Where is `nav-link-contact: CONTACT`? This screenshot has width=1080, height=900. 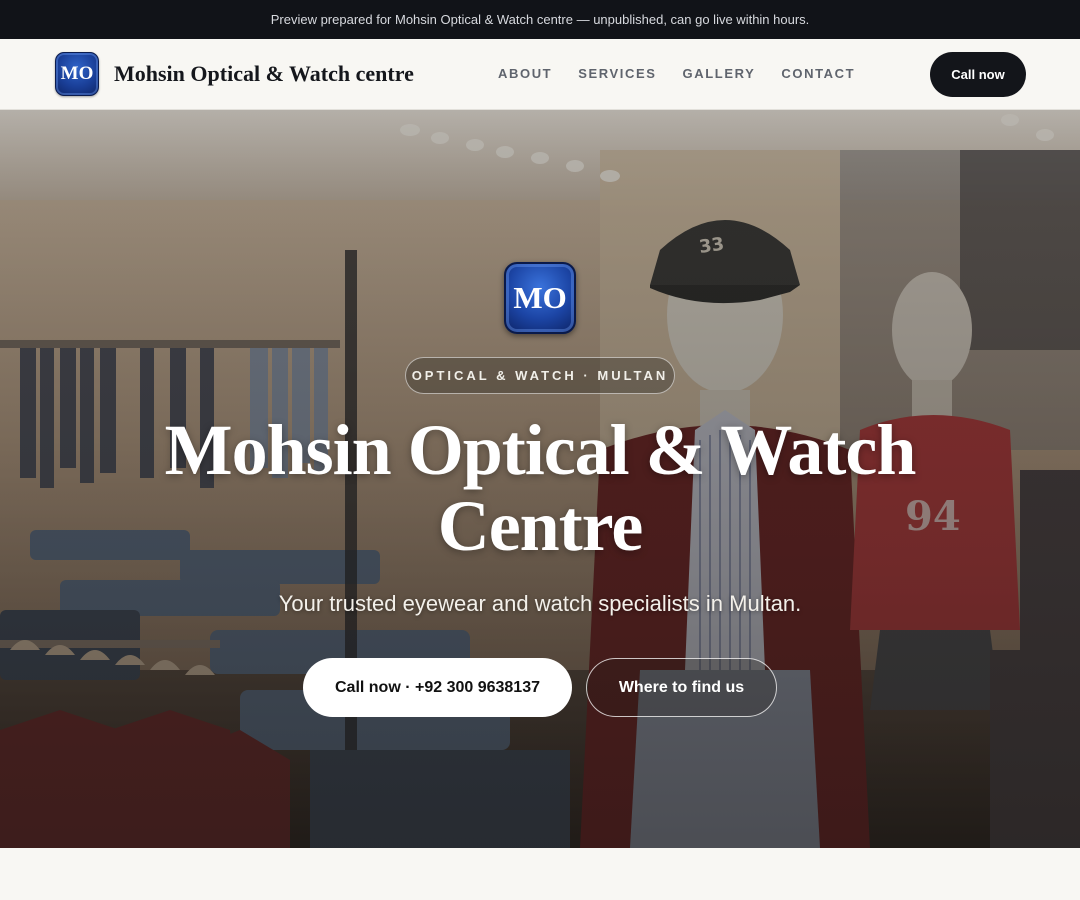 nav-link-contact: CONTACT is located at coordinates (818, 73).